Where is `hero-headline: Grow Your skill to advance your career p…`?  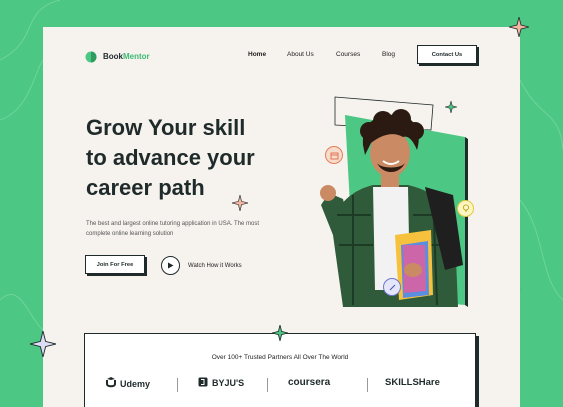
hero-headline: Grow Your skill to advance your career p… is located at coordinates (170, 158).